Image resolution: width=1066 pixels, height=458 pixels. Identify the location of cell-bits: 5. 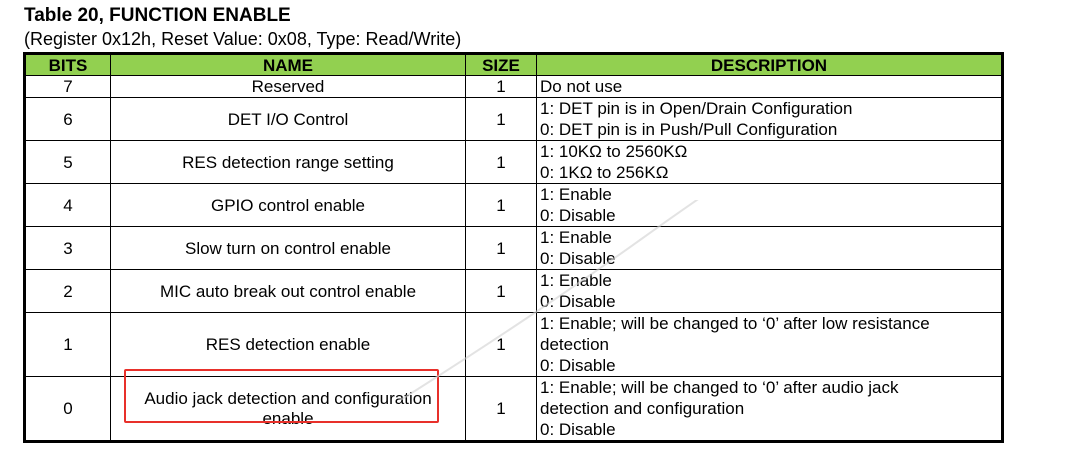
(67, 162).